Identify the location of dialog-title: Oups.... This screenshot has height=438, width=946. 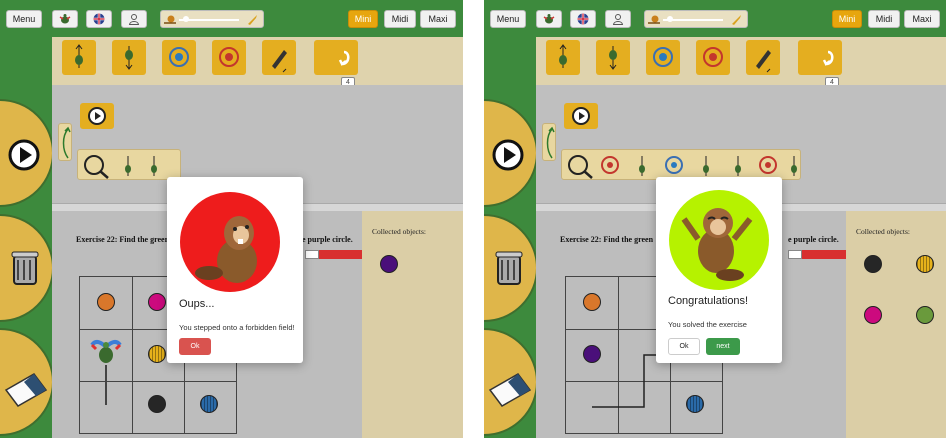
(197, 304).